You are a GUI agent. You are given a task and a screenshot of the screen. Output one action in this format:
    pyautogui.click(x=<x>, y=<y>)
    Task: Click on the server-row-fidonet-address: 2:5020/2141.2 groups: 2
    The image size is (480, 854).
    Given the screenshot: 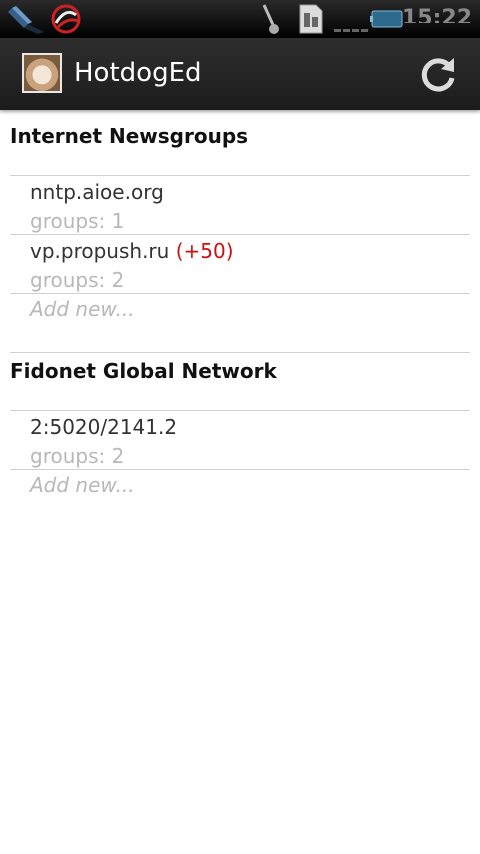 What is the action you would take?
    pyautogui.click(x=240, y=440)
    